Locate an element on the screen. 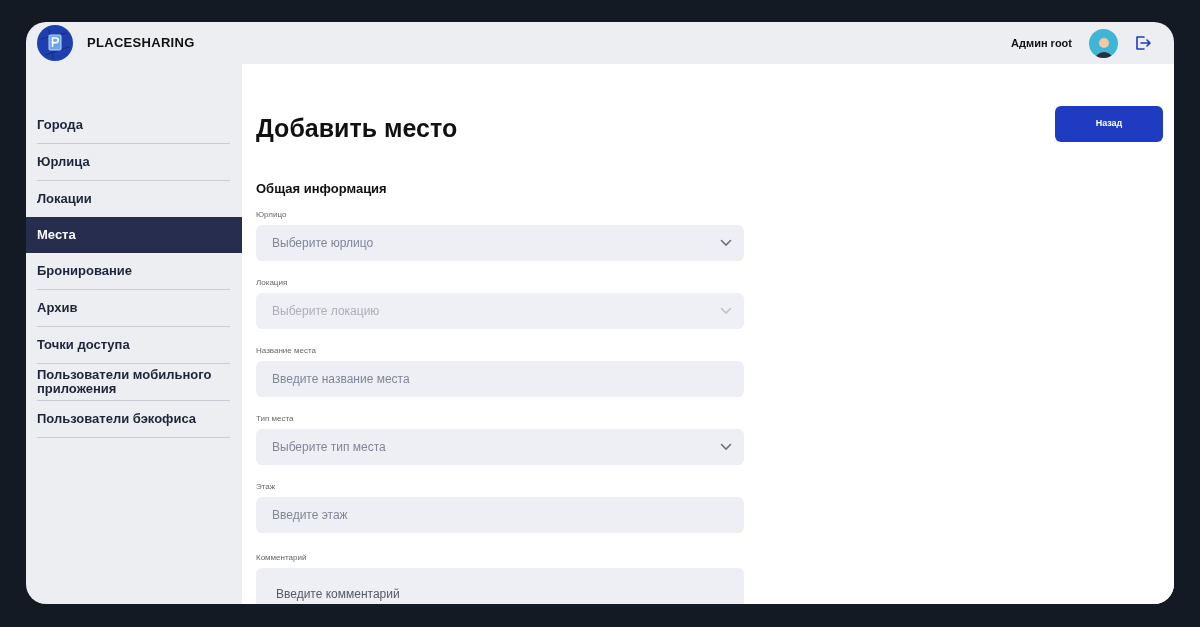 The height and width of the screenshot is (627, 1200). sidebar-item: Точки доступа is located at coordinates (134, 345).